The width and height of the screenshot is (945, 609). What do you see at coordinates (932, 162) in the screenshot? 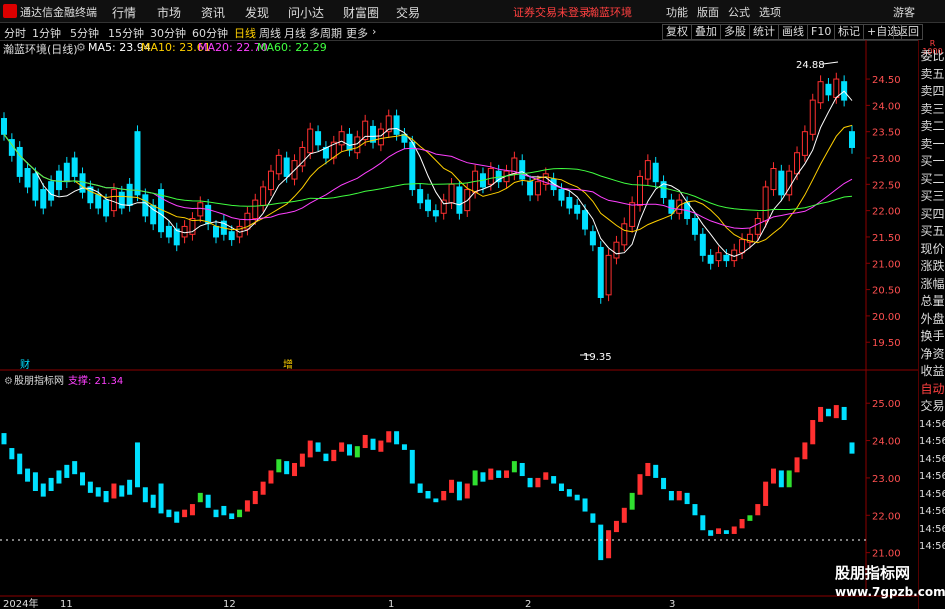
I see `side-bid1: 买一` at bounding box center [932, 162].